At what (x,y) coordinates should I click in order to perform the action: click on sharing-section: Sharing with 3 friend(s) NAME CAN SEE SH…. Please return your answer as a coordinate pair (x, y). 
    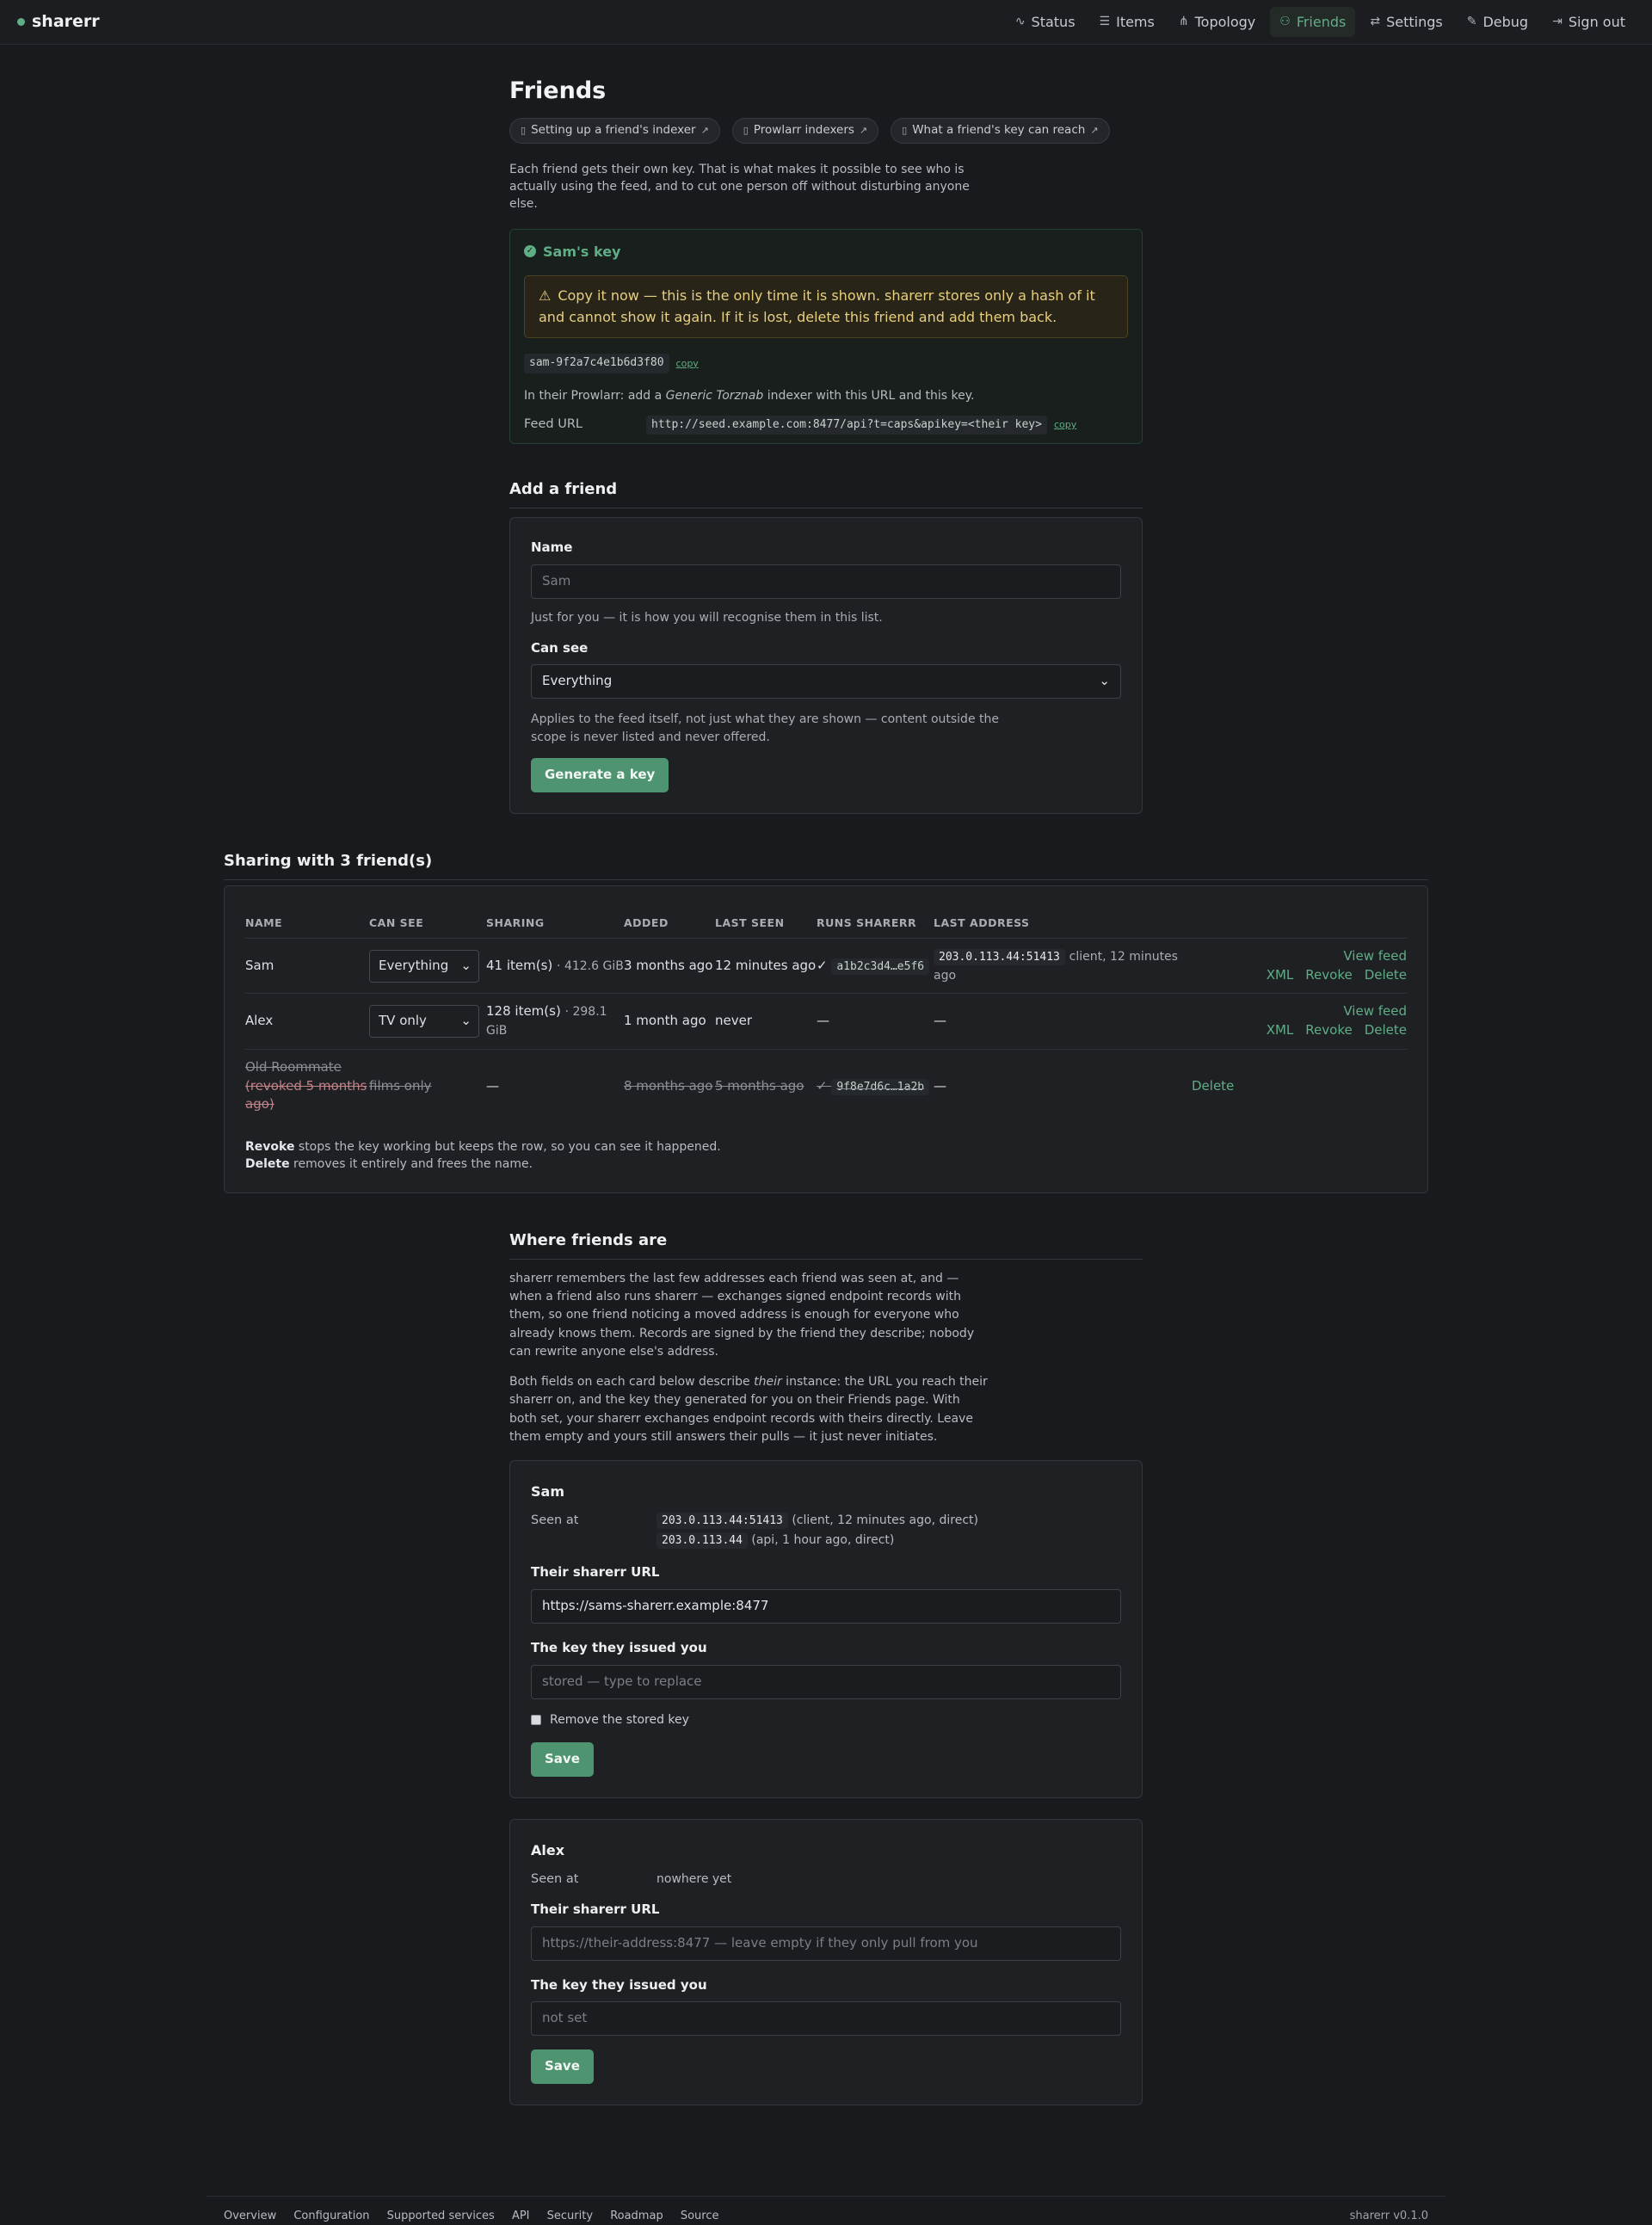
    Looking at the image, I should click on (826, 1022).